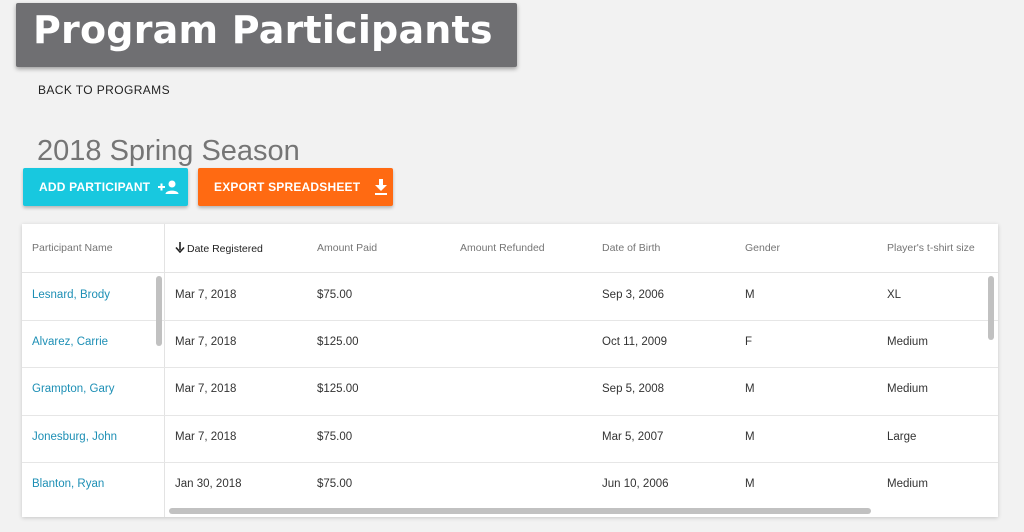 The image size is (1024, 532). Describe the element at coordinates (749, 342) in the screenshot. I see `gender-cell: F` at that location.